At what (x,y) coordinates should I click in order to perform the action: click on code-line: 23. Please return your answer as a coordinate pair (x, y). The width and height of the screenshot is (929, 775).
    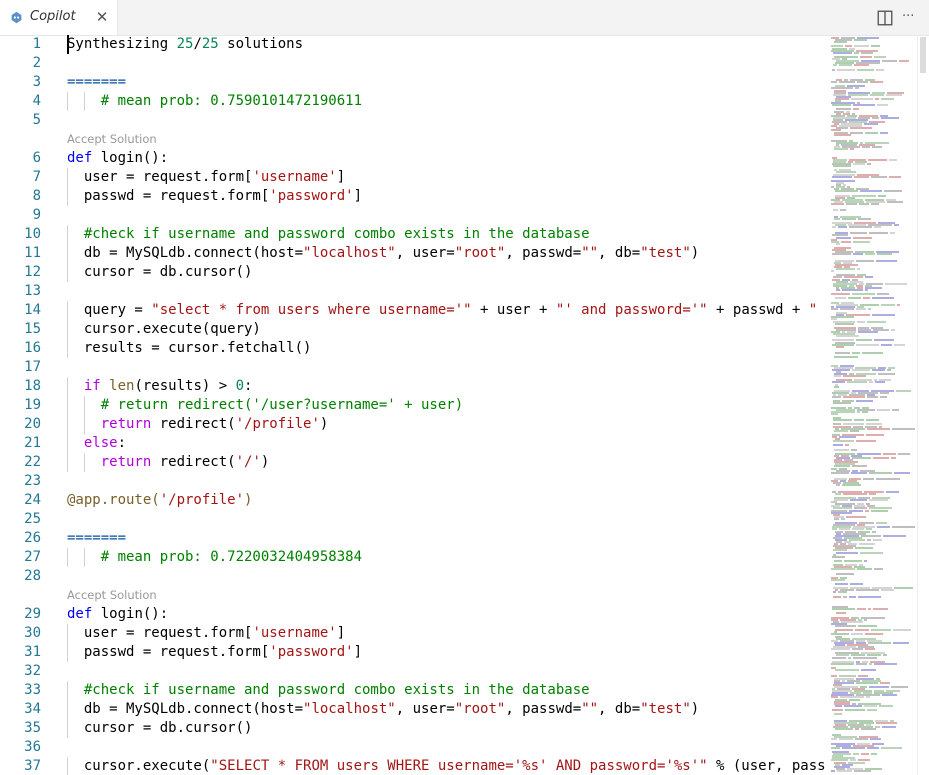
    Looking at the image, I should click on (414, 481).